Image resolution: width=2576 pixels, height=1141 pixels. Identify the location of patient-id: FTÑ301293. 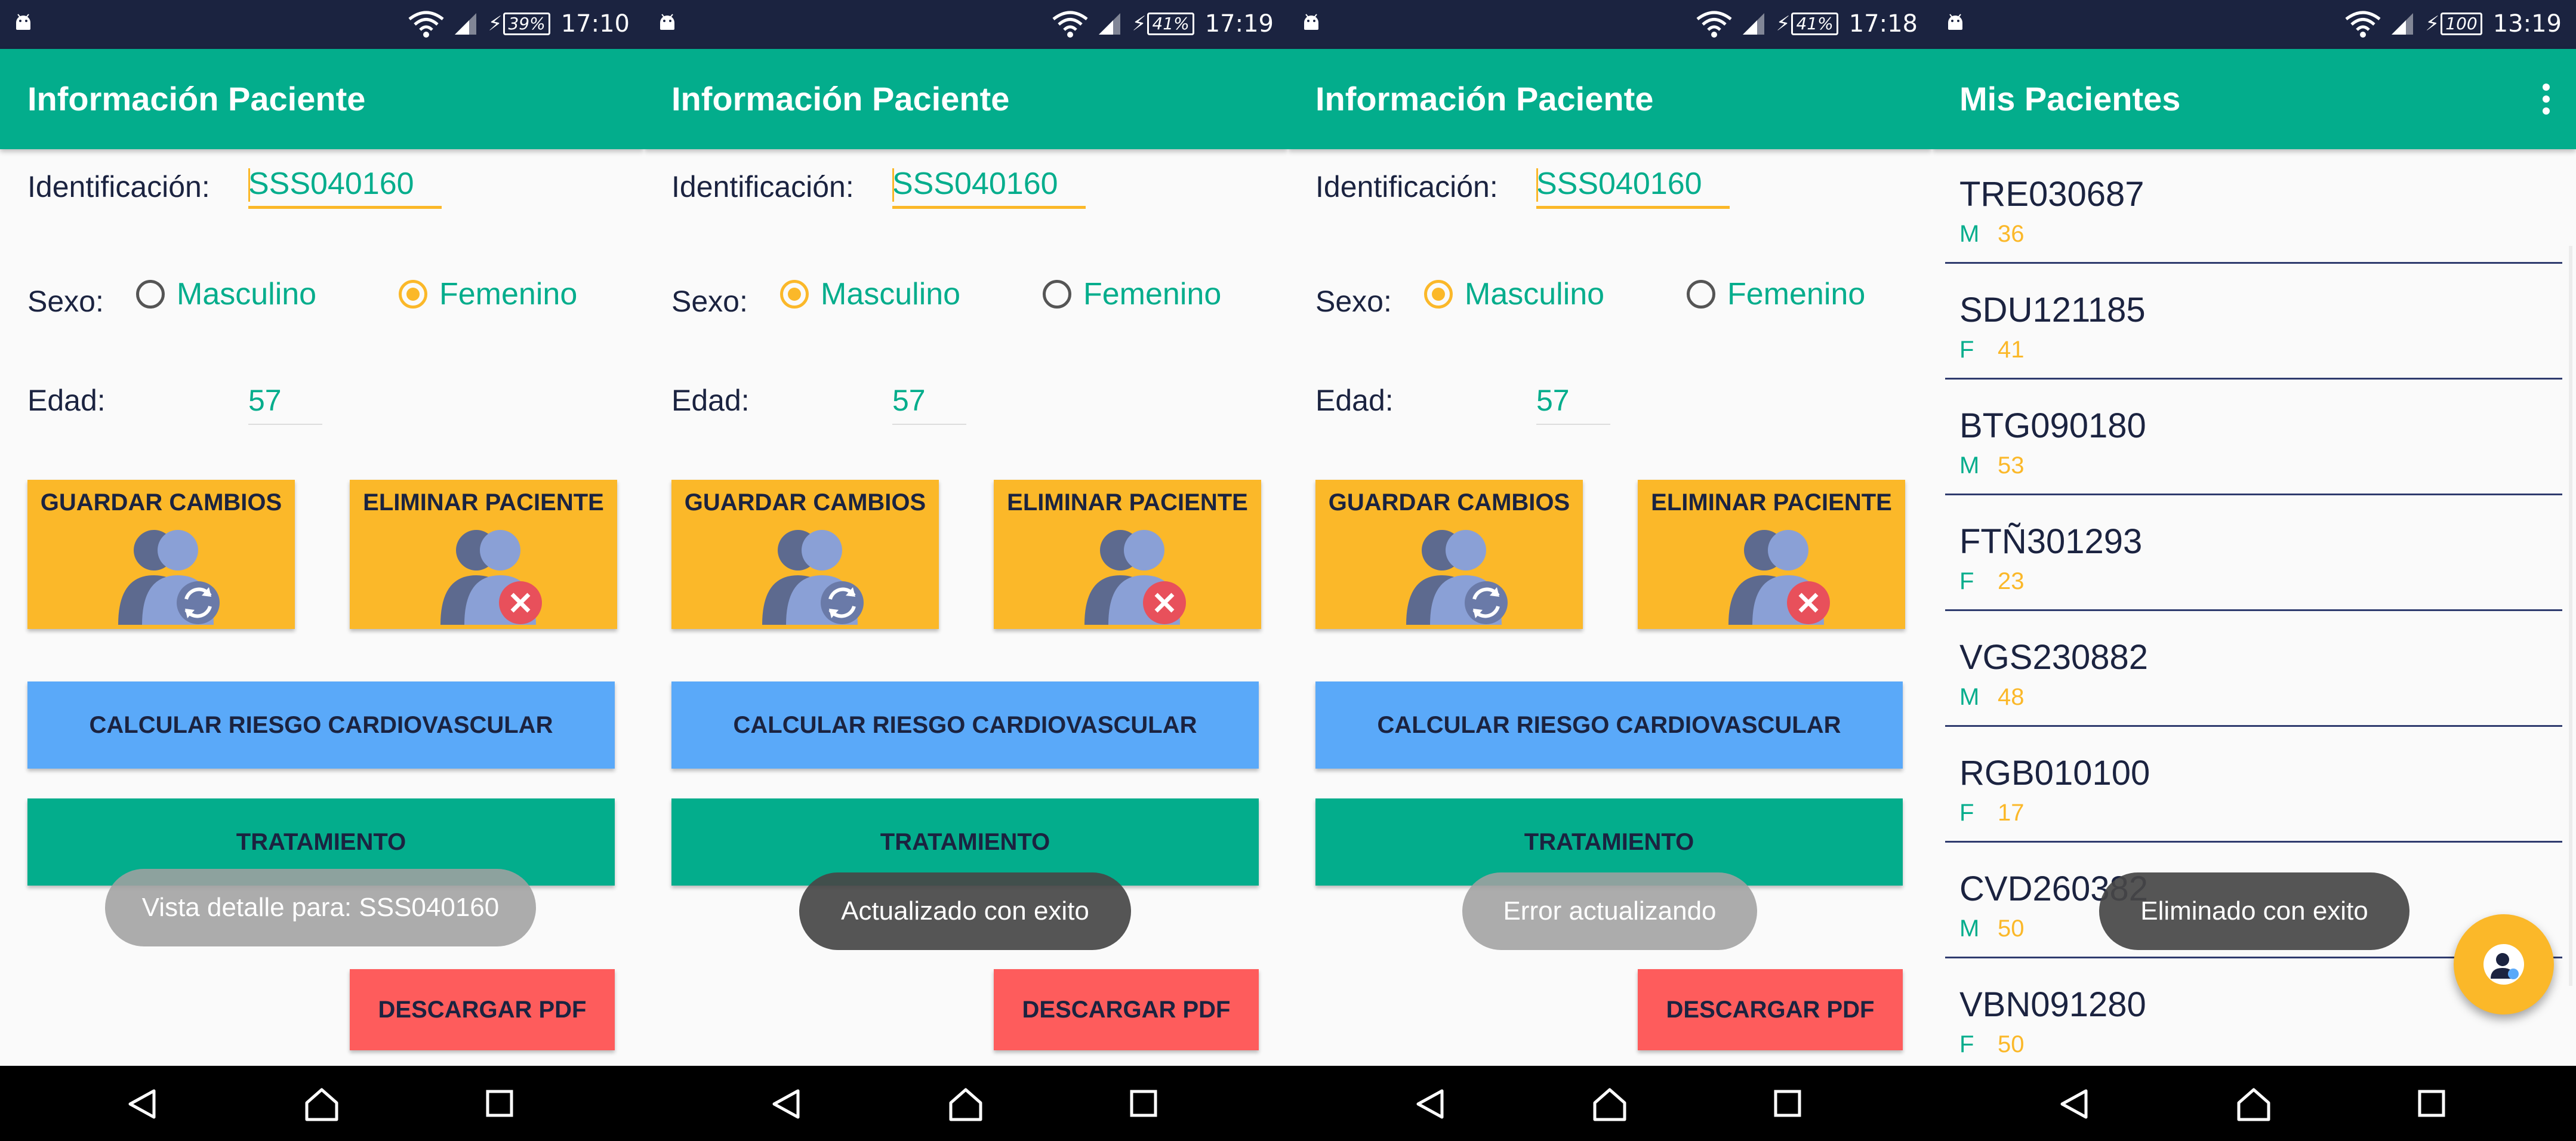
(2051, 541).